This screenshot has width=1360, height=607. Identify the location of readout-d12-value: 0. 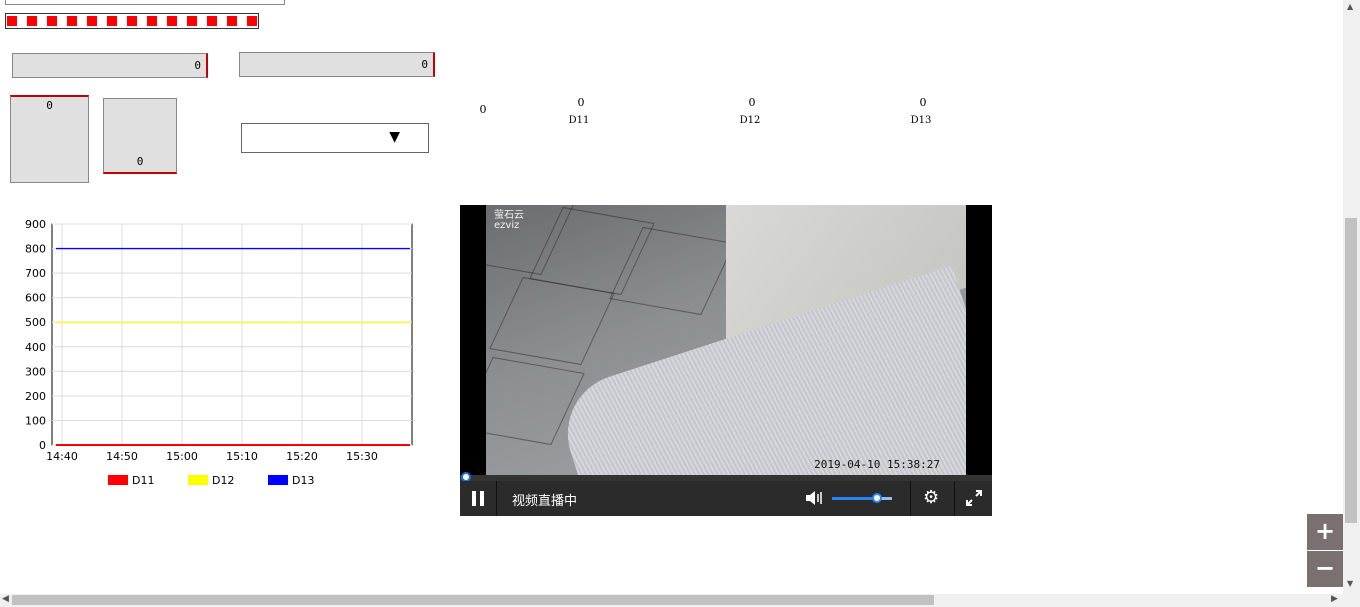
(752, 102).